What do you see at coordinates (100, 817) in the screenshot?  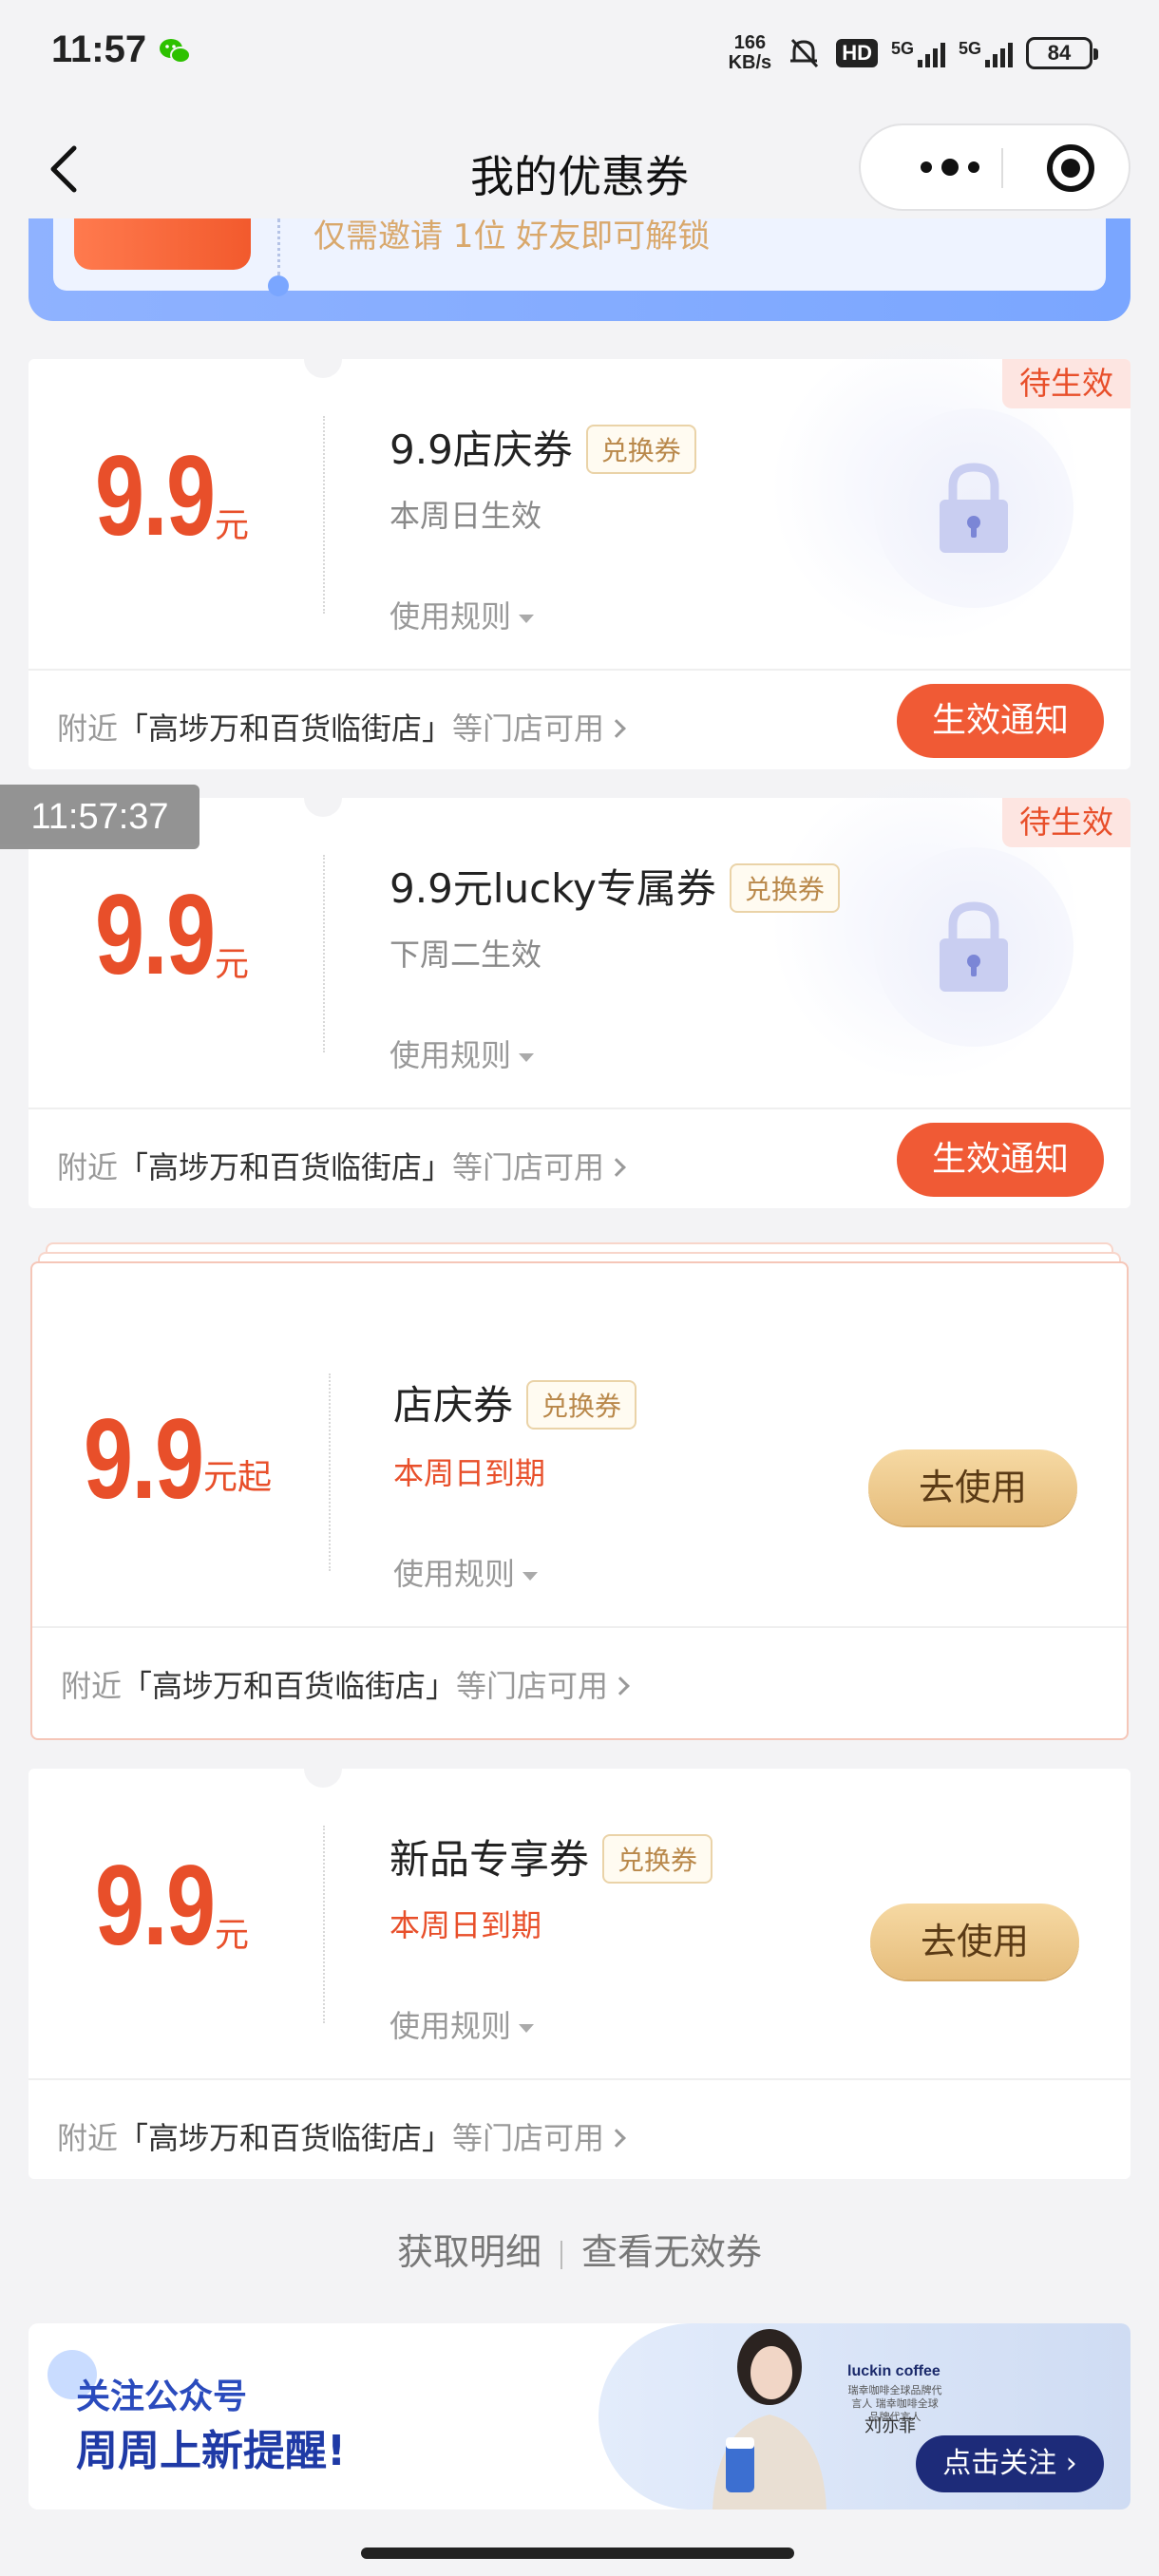 I see `screen-time-overlay: 11:57:37` at bounding box center [100, 817].